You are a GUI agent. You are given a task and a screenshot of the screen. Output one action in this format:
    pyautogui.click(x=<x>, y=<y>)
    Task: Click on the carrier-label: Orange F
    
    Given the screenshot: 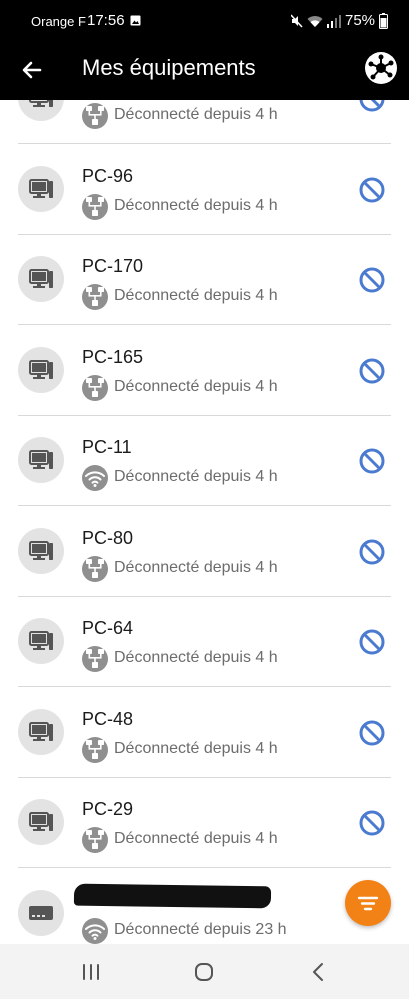 What is the action you would take?
    pyautogui.click(x=58, y=21)
    